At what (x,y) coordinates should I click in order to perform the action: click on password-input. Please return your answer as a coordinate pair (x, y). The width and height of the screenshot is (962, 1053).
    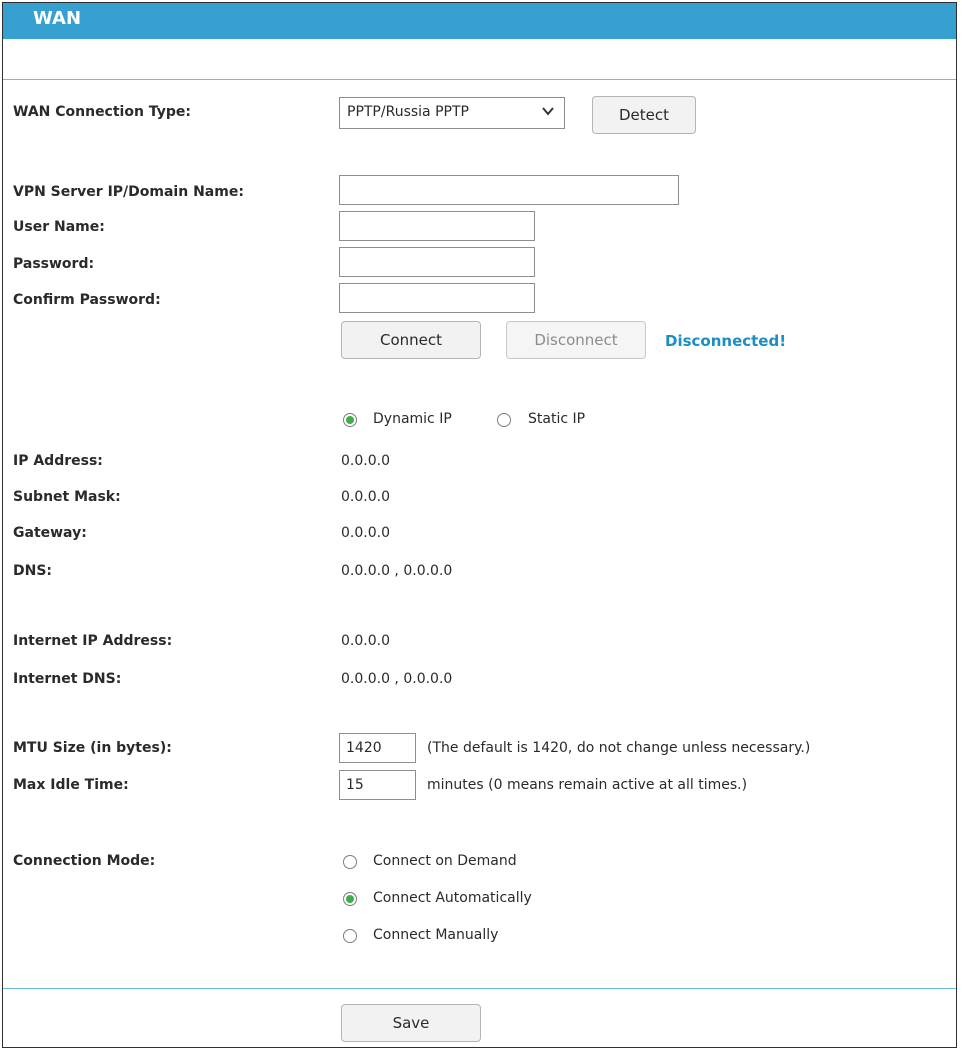
    Looking at the image, I should click on (437, 262).